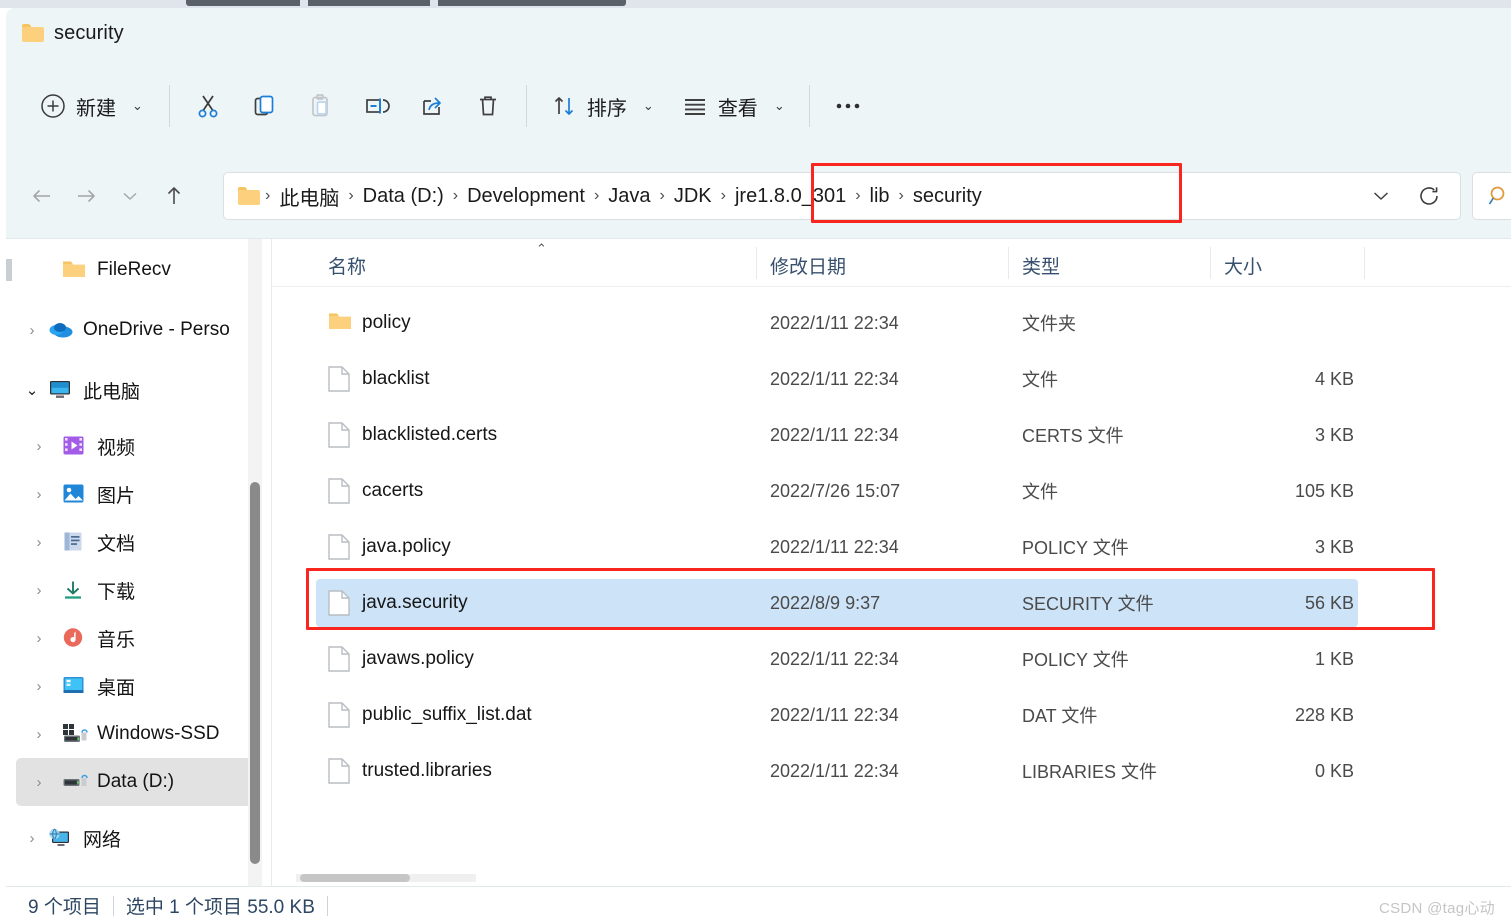  What do you see at coordinates (355, 878) in the screenshot?
I see `horizontal-scrollbar-thumb` at bounding box center [355, 878].